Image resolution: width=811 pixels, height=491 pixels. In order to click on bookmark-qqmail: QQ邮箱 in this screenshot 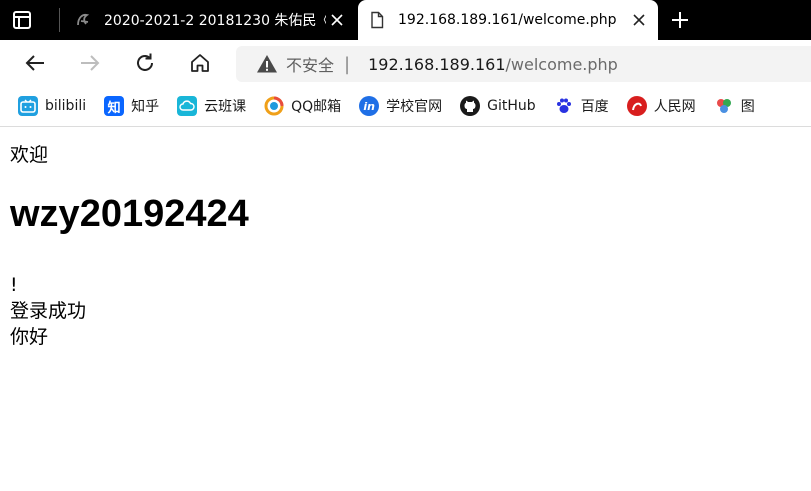, I will do `click(302, 106)`.